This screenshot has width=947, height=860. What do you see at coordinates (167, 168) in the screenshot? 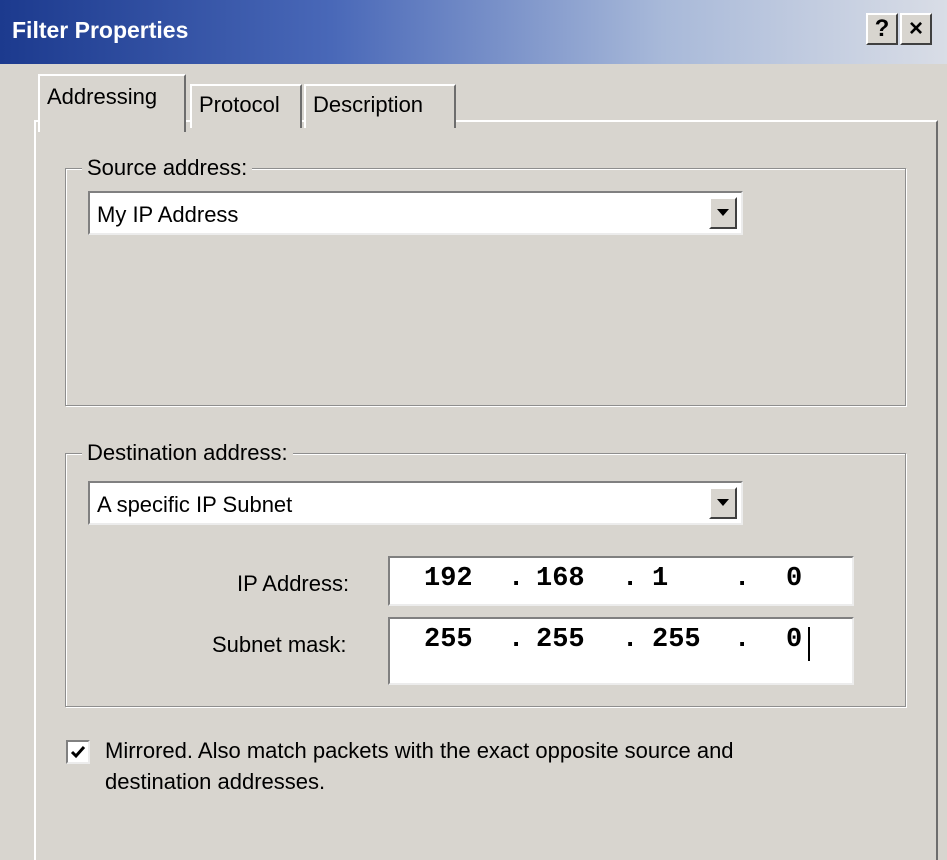
I see `source-address-label: Source address:` at bounding box center [167, 168].